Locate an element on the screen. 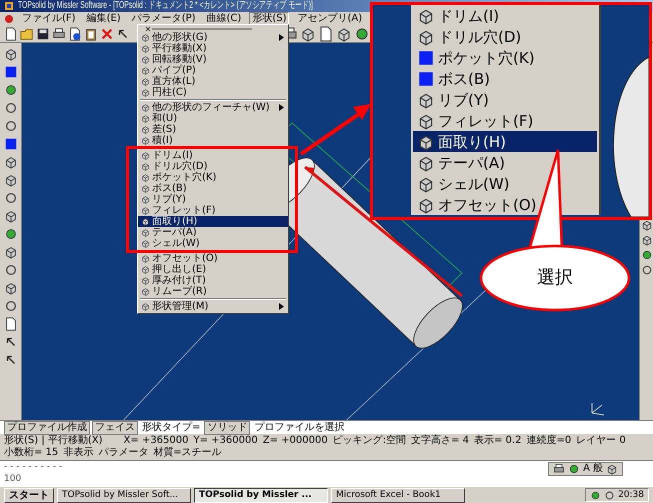 The width and height of the screenshot is (653, 503). menu-item: テーパ(A) is located at coordinates (213, 232).